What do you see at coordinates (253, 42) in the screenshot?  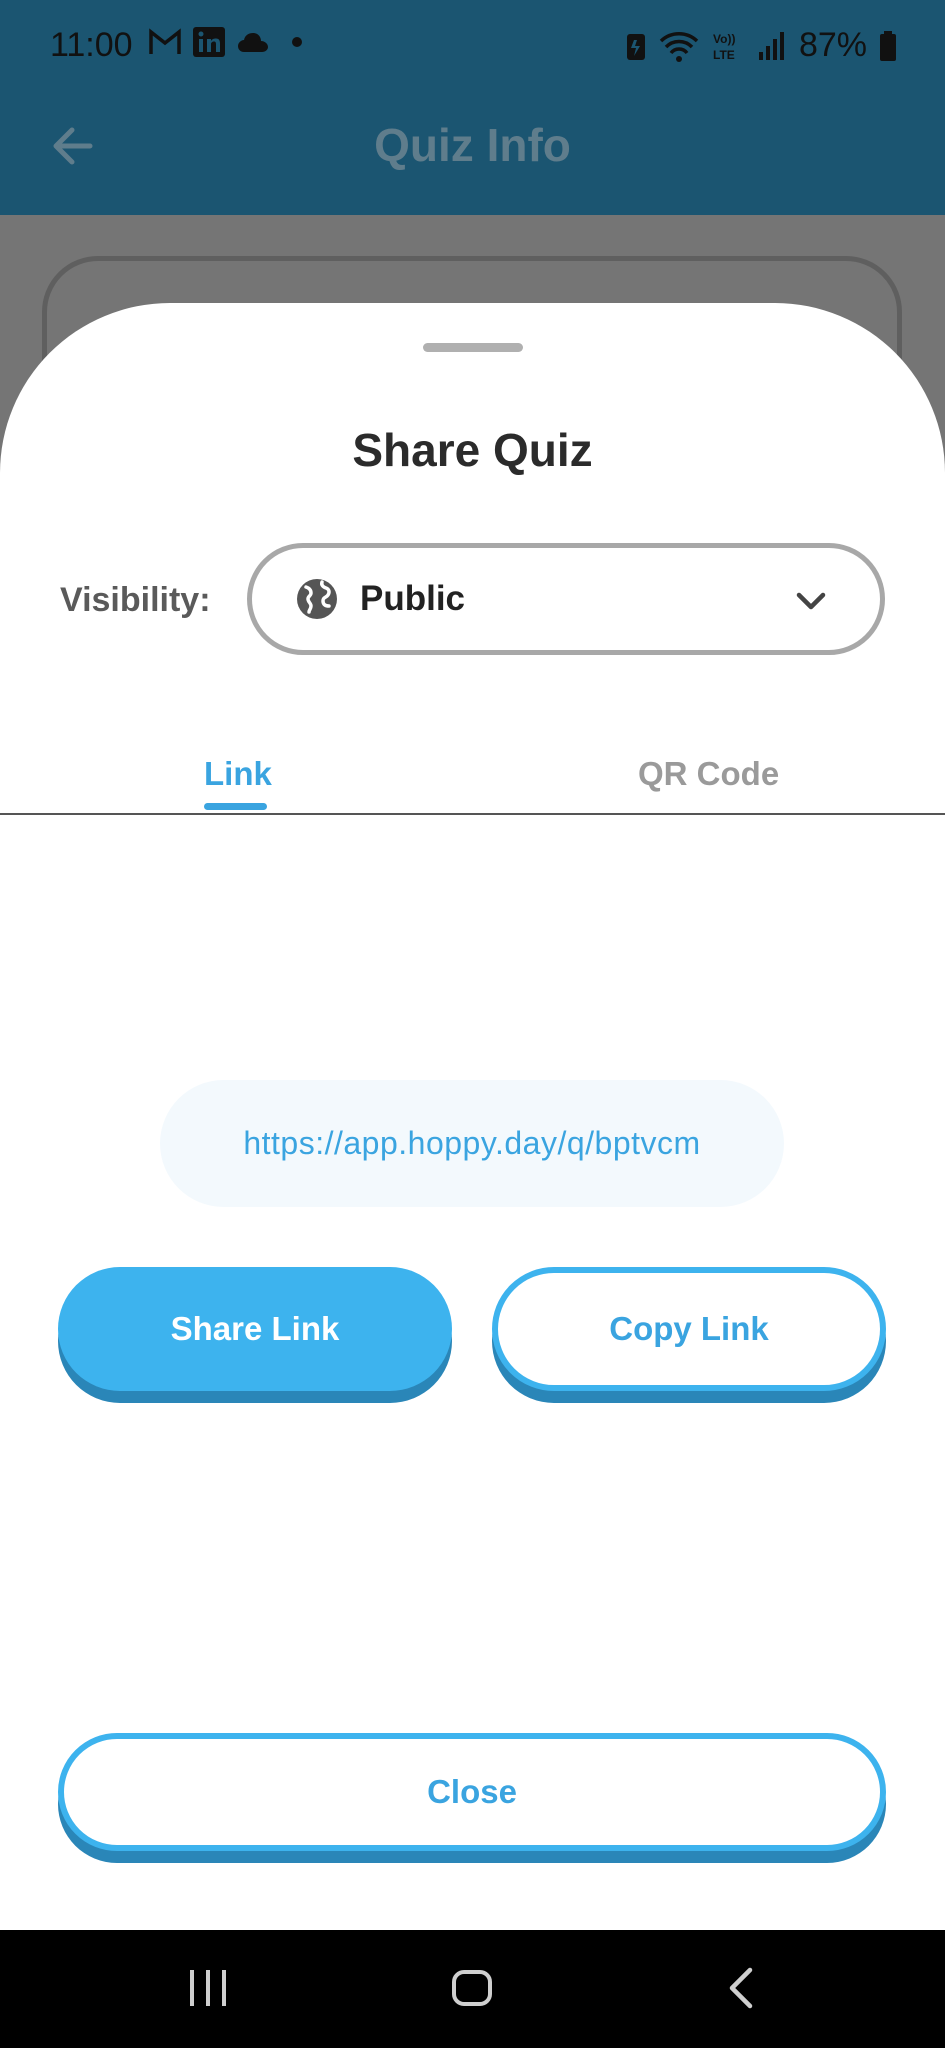 I see `cloud-icon` at bounding box center [253, 42].